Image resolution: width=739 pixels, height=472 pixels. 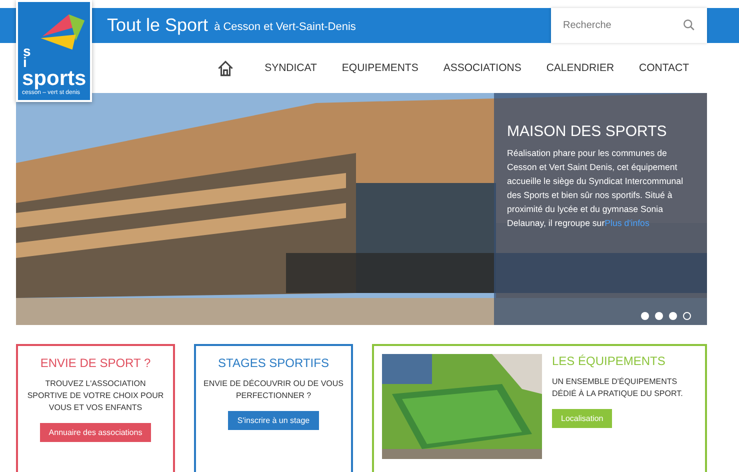 I want to click on site-subtitle: à Cesson et Vert-Saint-Denis, so click(x=285, y=27).